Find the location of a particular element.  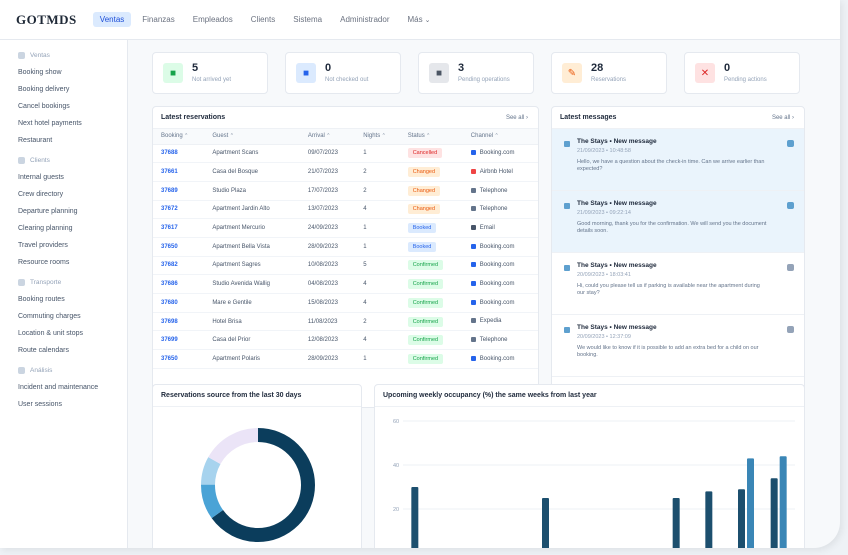

nav-item: Más ⌄ is located at coordinates (418, 19).